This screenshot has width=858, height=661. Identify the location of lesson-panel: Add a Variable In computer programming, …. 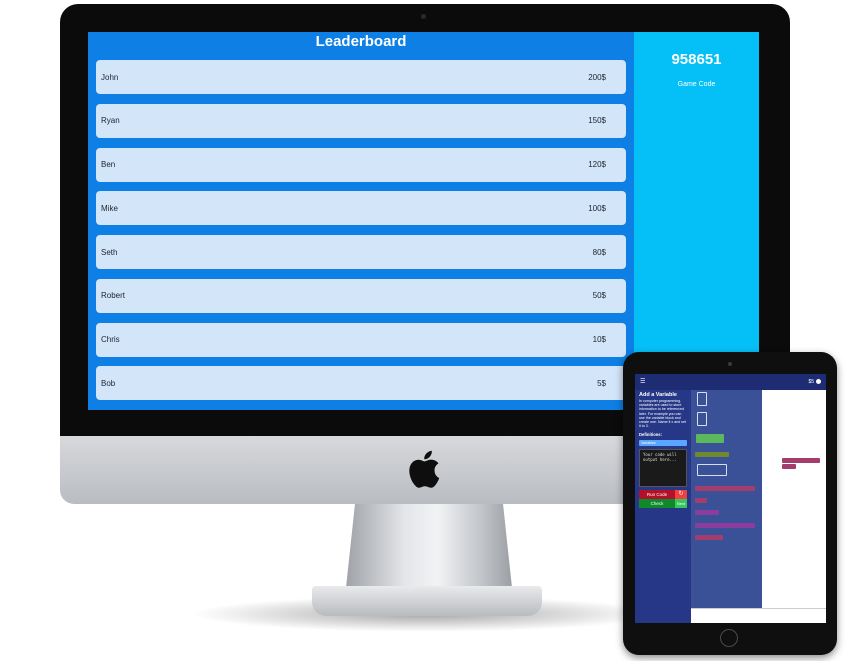
(663, 506).